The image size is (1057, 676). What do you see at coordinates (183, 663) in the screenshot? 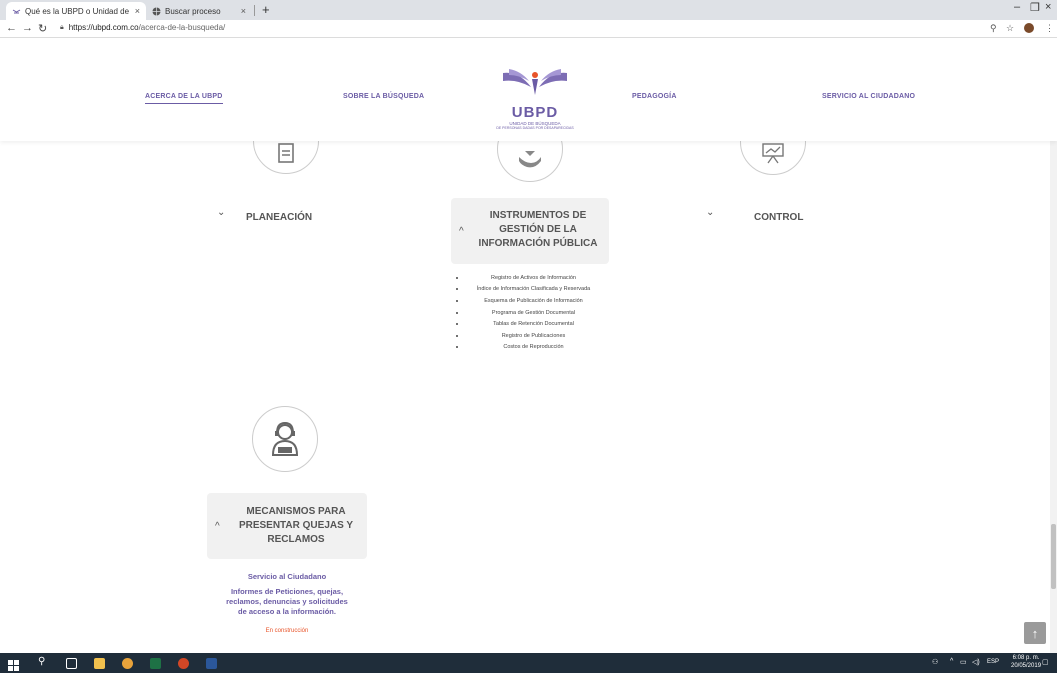
I see `powerpoint-icon` at bounding box center [183, 663].